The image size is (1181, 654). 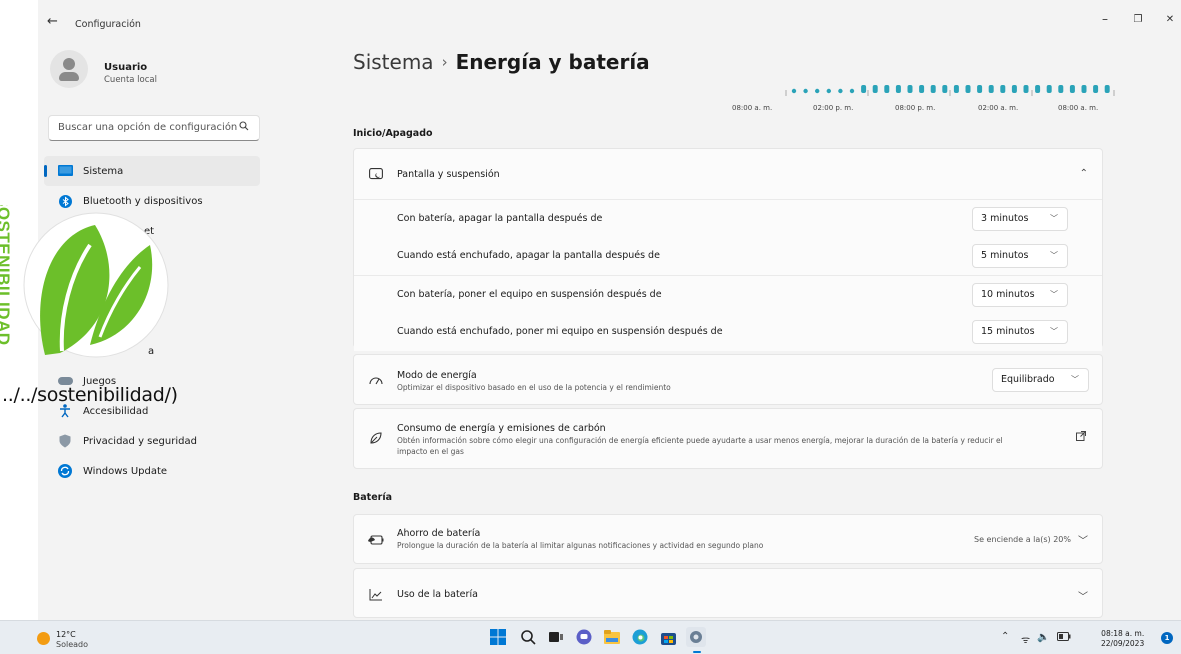 What do you see at coordinates (1020, 219) in the screenshot?
I see `battery-screen-off-dropdown: 3 minutos ﹀` at bounding box center [1020, 219].